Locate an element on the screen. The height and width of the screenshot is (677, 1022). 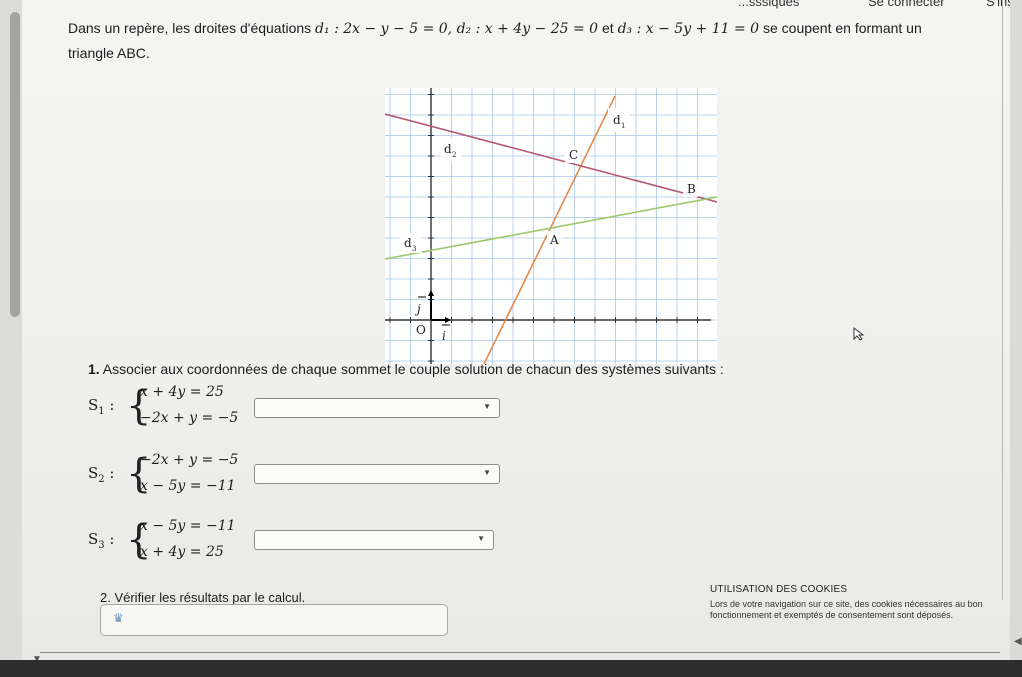
unit-i-label: i is located at coordinates (444, 336).